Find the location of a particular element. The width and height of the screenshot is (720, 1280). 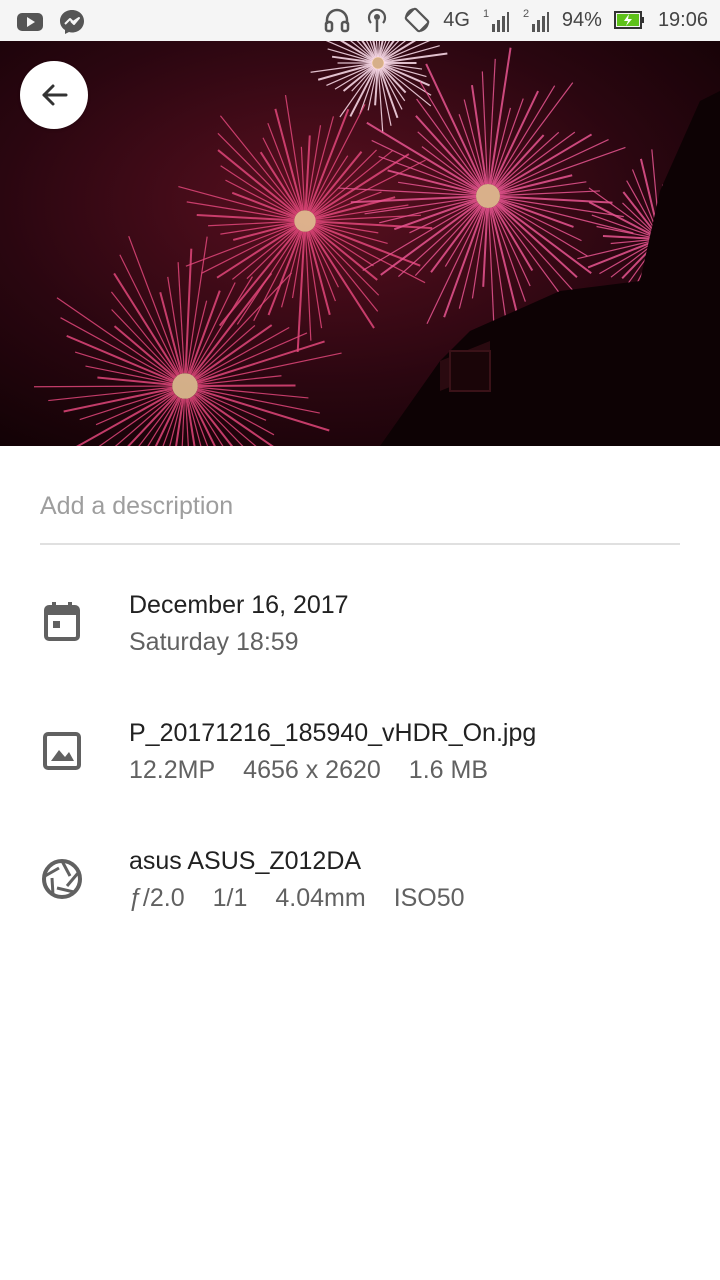

camera-exposure: 1/1 is located at coordinates (230, 898).